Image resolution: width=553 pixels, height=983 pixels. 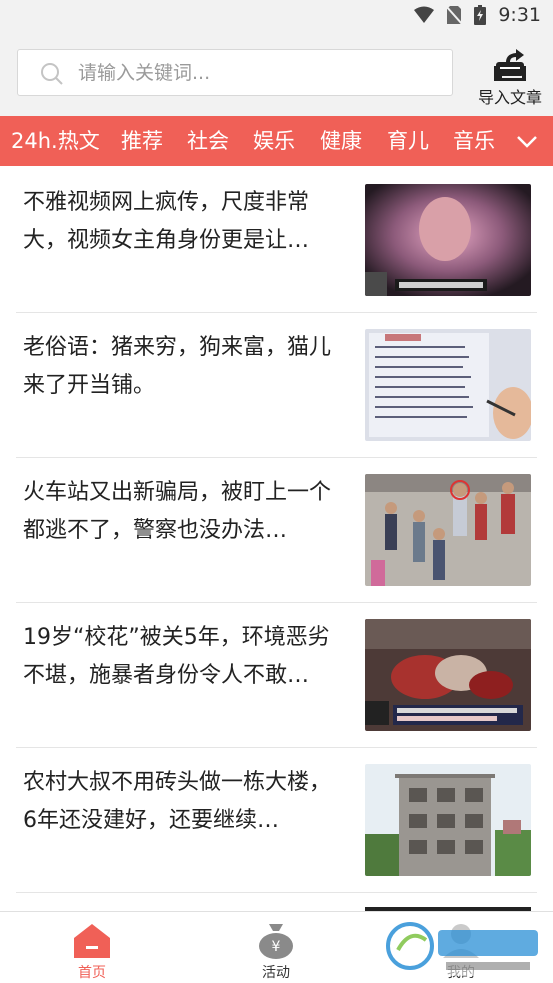 I want to click on nav-label-home: 首页, so click(x=92, y=973).